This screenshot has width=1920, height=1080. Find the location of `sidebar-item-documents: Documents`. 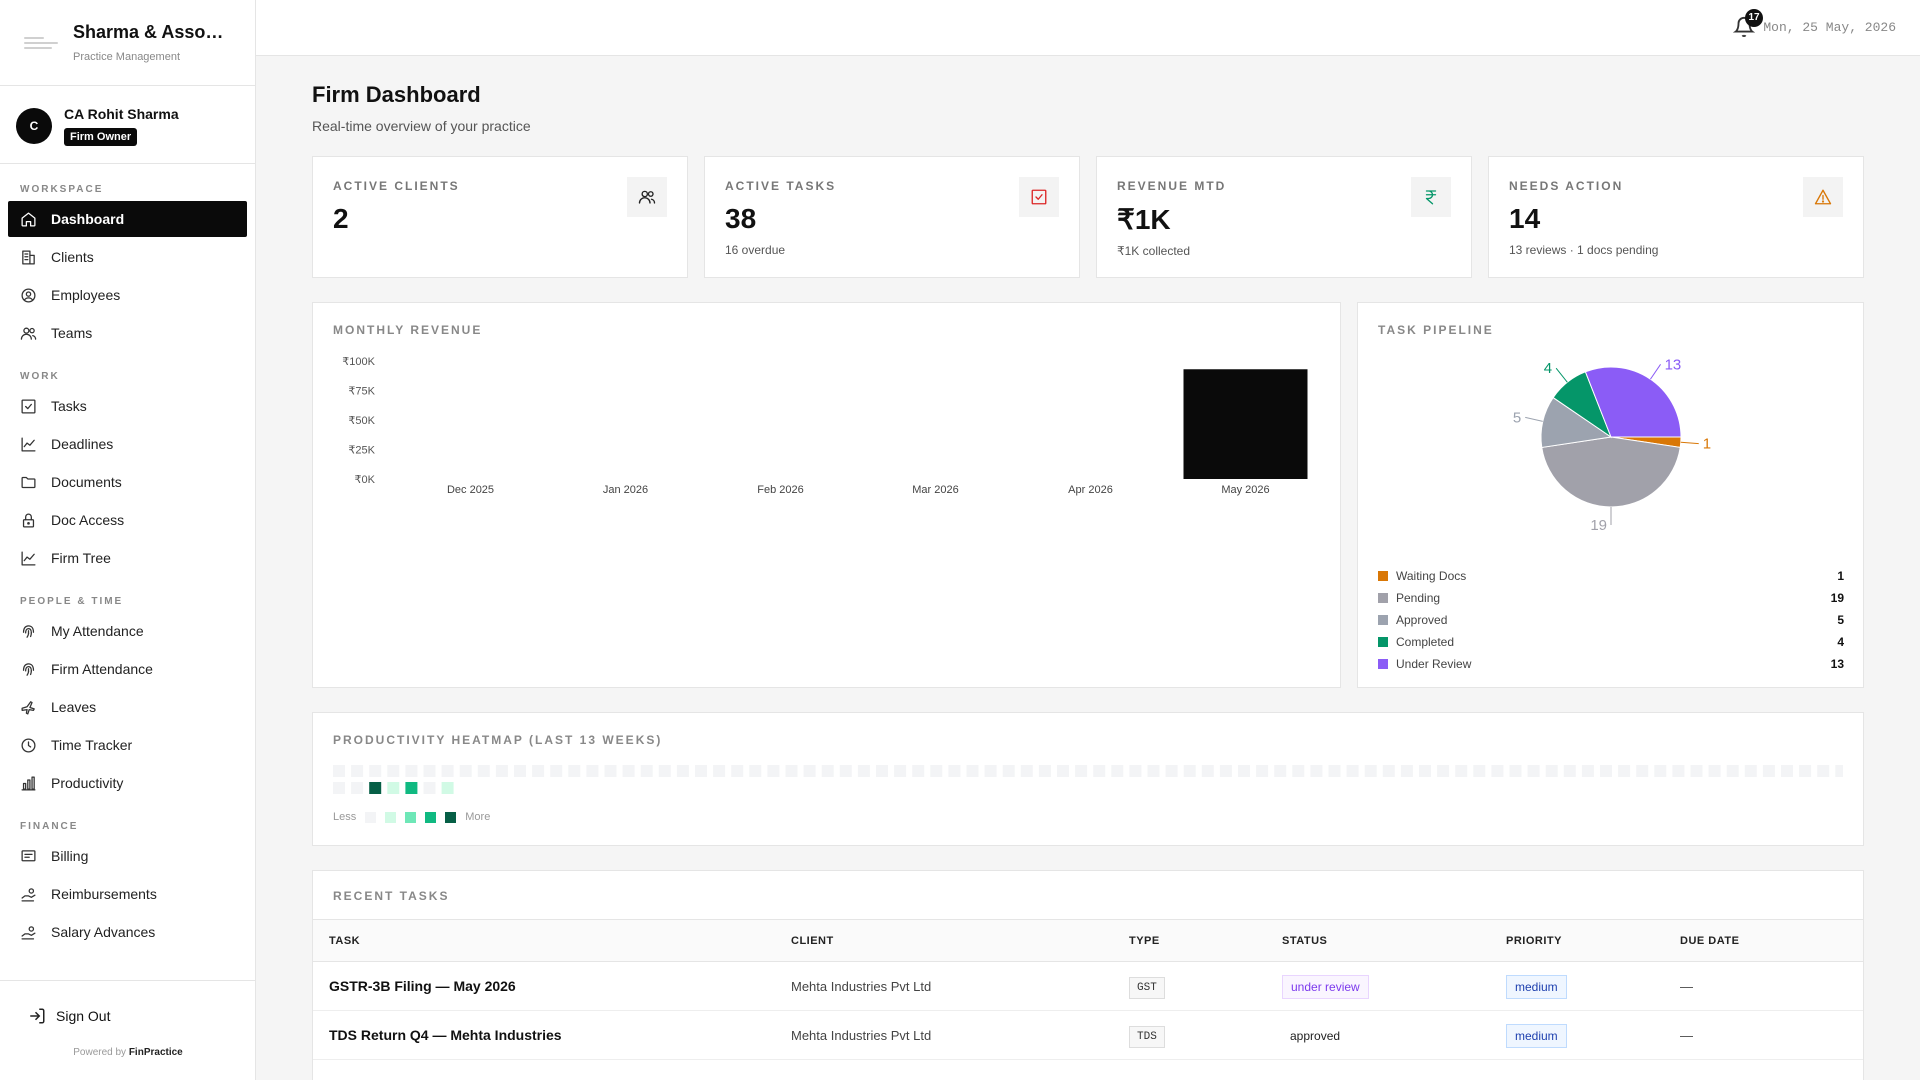

sidebar-item-documents: Documents is located at coordinates (127, 482).